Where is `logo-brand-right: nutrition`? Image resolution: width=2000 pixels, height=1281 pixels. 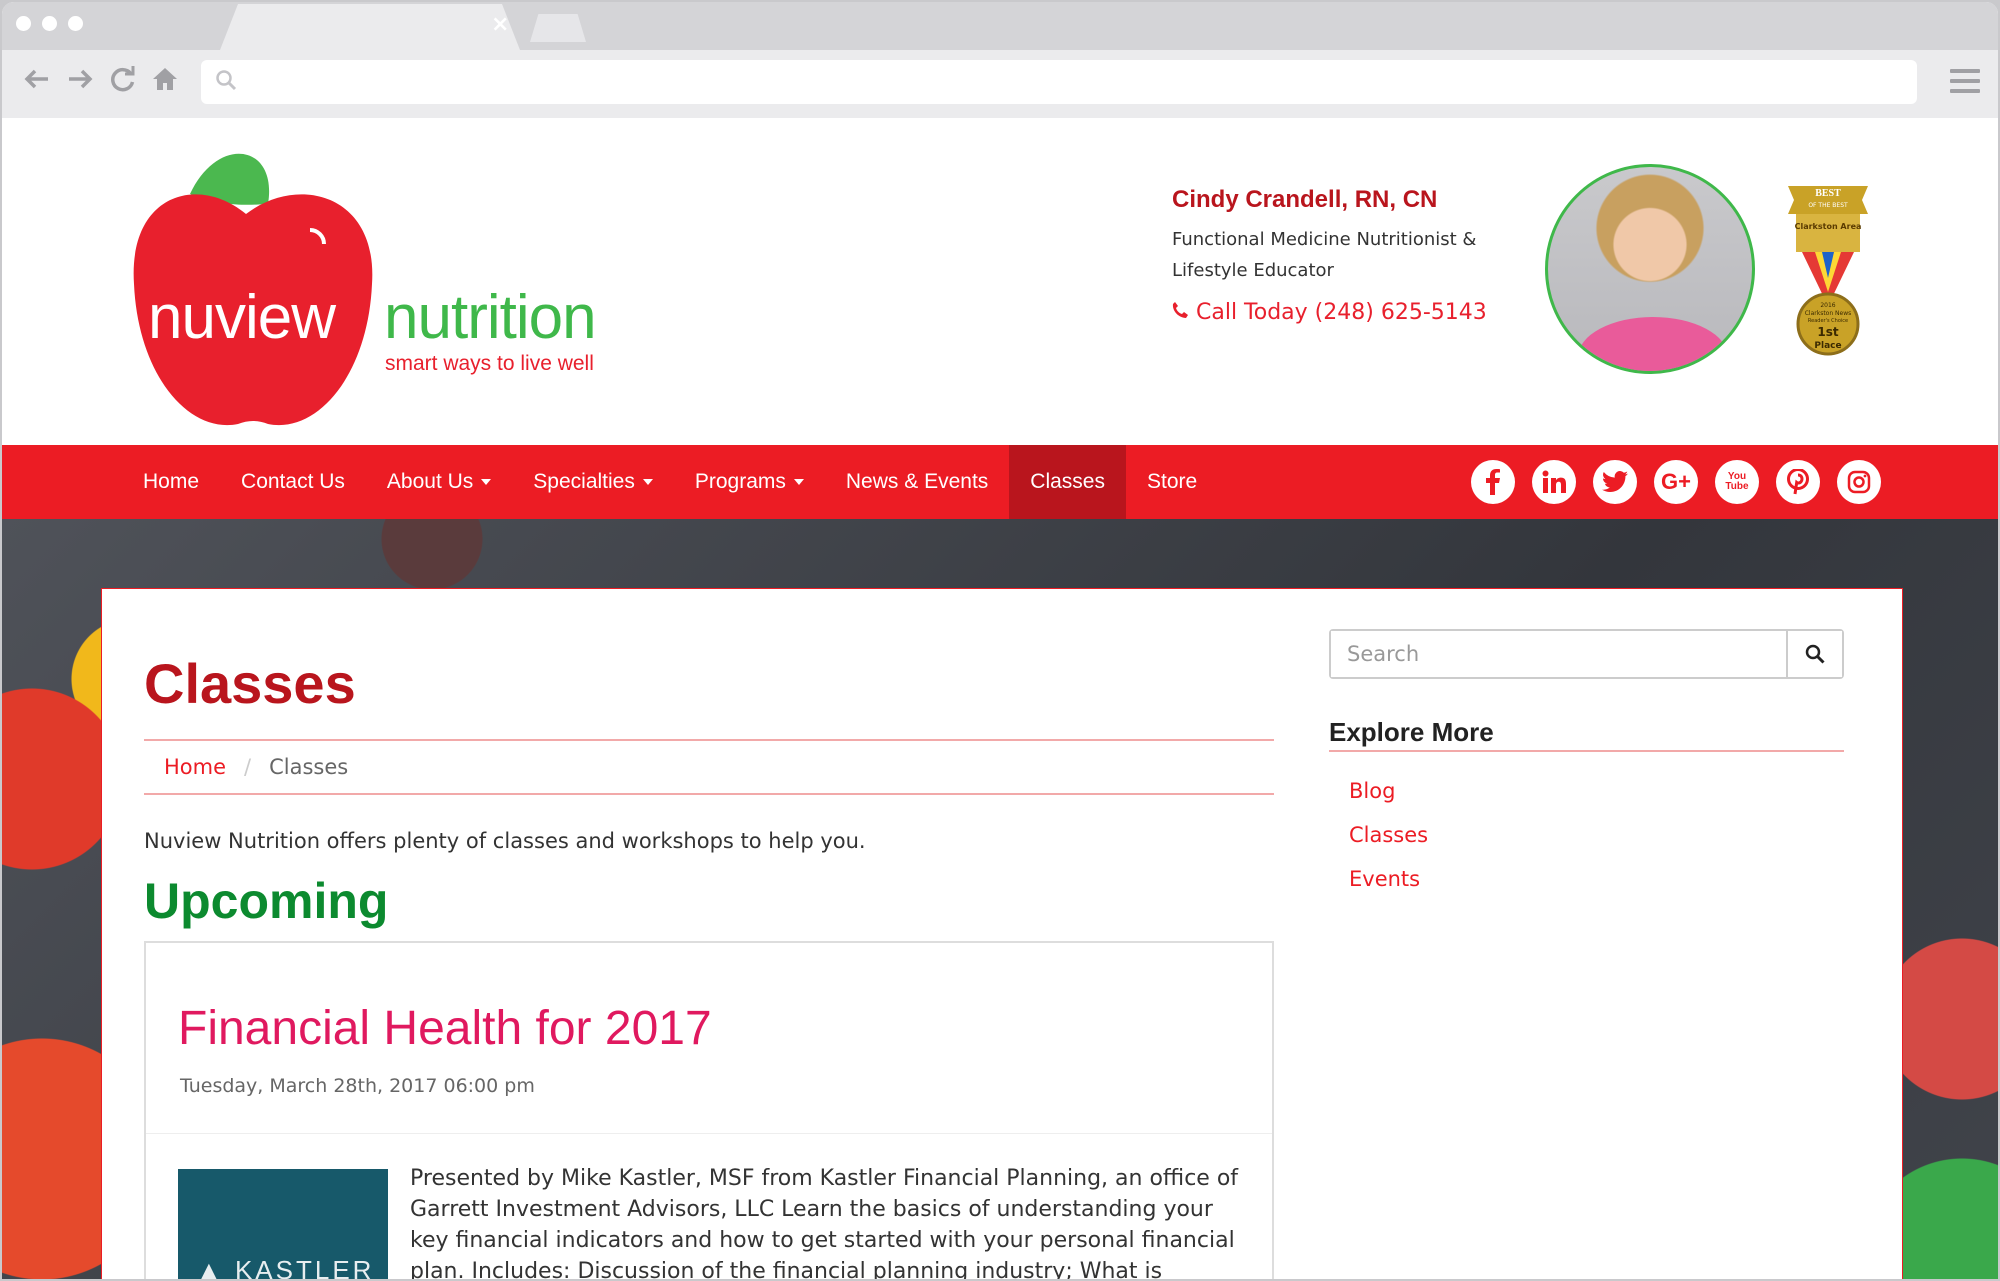 logo-brand-right: nutrition is located at coordinates (490, 317).